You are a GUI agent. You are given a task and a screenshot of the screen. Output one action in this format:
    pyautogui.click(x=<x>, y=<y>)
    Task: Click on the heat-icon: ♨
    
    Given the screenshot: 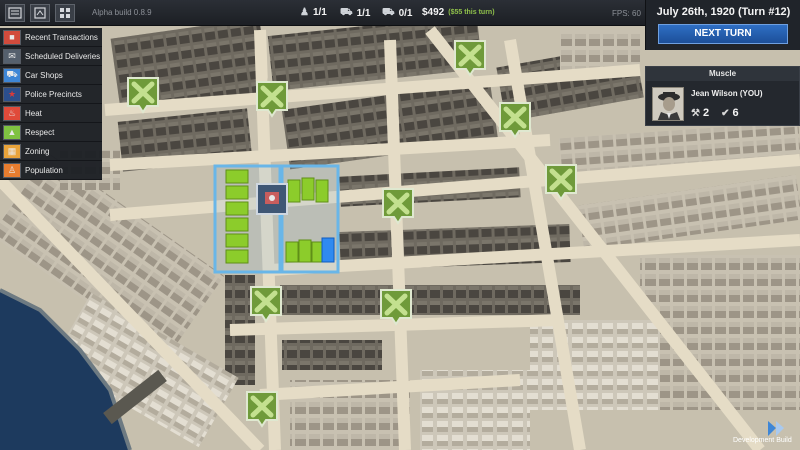 What is the action you would take?
    pyautogui.click(x=12, y=113)
    